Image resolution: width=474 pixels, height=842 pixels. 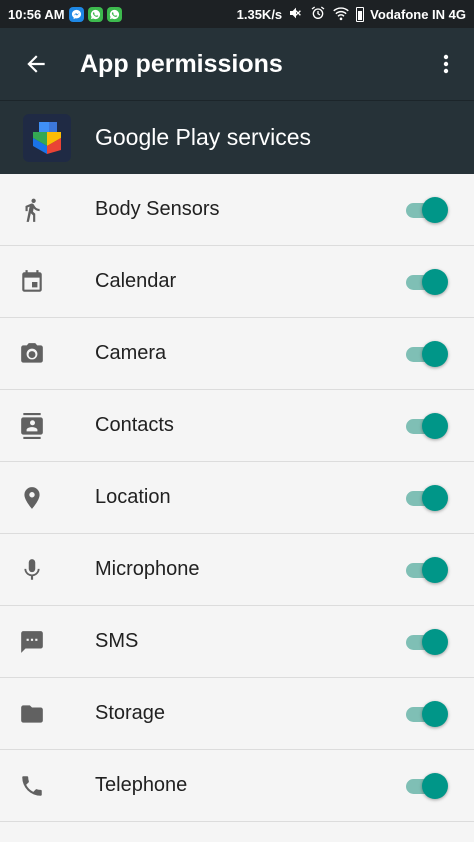 I want to click on permission-row-microphone: Microphone, so click(x=237, y=570).